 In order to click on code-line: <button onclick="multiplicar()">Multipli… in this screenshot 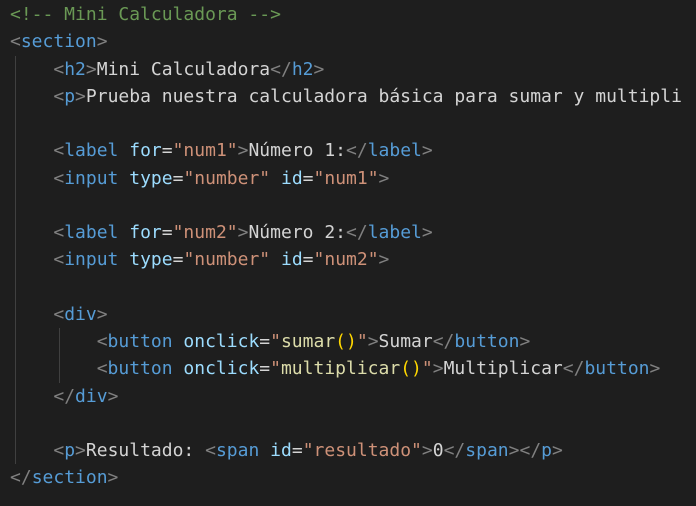, I will do `click(353, 368)`.